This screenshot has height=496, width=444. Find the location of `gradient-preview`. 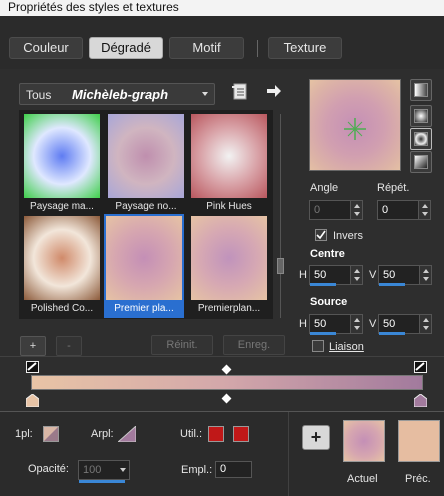

gradient-preview is located at coordinates (355, 125).